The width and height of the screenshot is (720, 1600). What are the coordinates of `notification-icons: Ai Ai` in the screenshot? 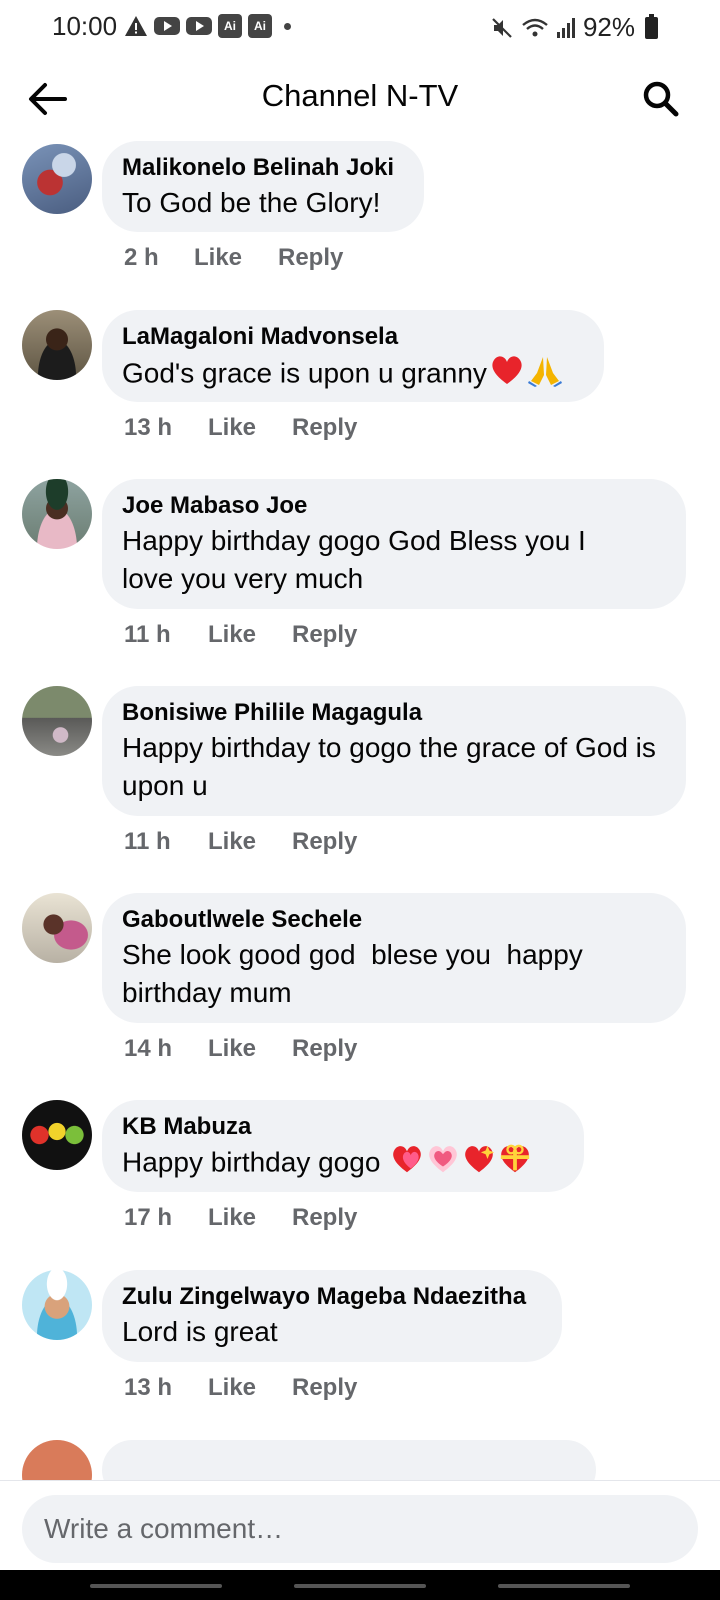 It's located at (207, 26).